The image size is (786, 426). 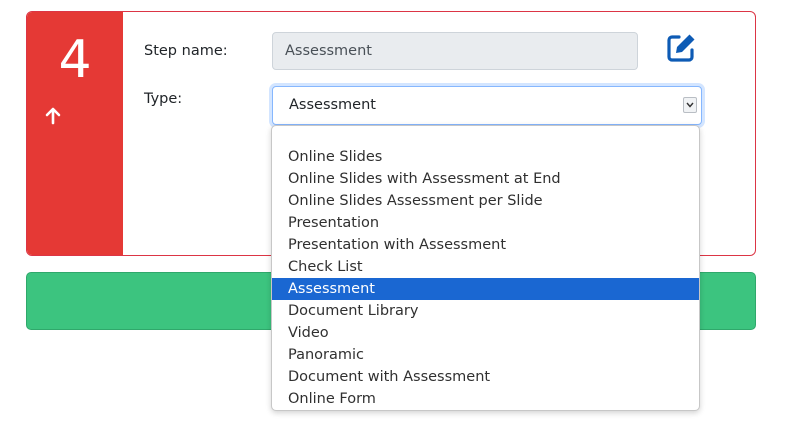 I want to click on dropdown-option: Online Form, so click(x=485, y=399).